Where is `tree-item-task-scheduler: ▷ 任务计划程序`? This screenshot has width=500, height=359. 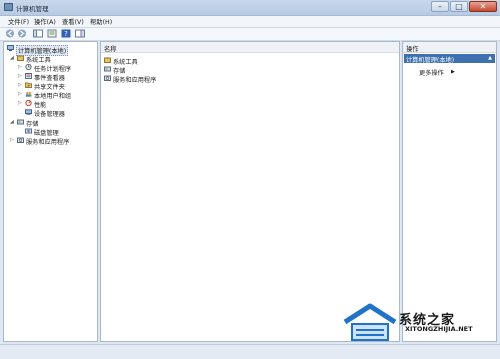 tree-item-task-scheduler: ▷ 任务计划程序 is located at coordinates (57, 68).